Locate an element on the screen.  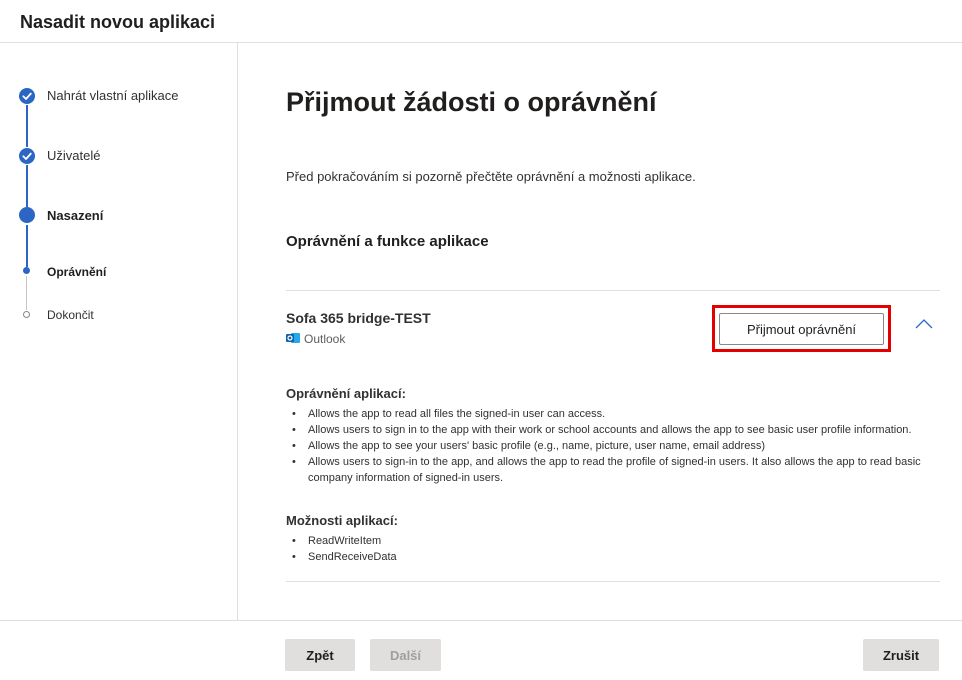
cancel-button: Zrušit is located at coordinates (901, 655).